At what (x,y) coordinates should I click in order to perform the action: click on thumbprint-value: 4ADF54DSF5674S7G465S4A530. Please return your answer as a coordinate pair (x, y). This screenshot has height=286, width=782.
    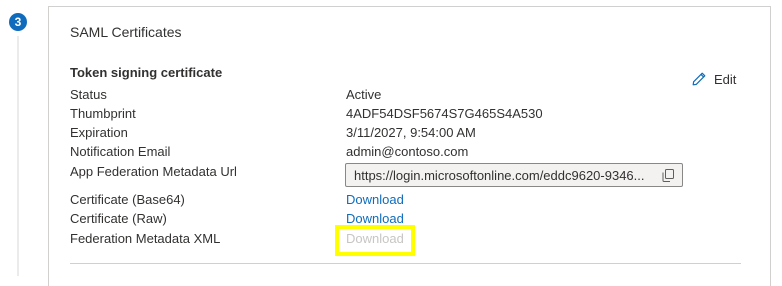
    Looking at the image, I should click on (444, 113).